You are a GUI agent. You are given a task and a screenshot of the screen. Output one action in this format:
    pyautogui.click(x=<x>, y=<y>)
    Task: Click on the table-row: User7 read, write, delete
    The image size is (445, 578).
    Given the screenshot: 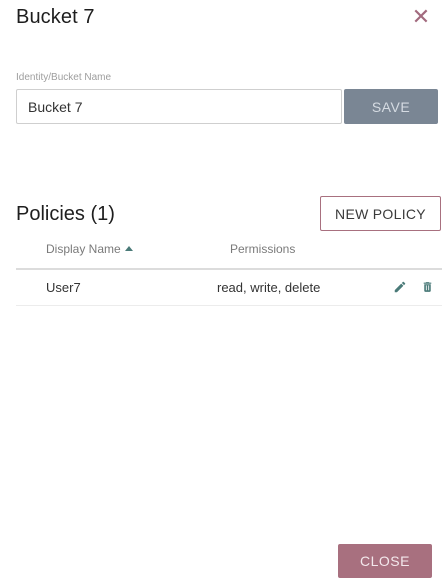 What is the action you would take?
    pyautogui.click(x=229, y=288)
    